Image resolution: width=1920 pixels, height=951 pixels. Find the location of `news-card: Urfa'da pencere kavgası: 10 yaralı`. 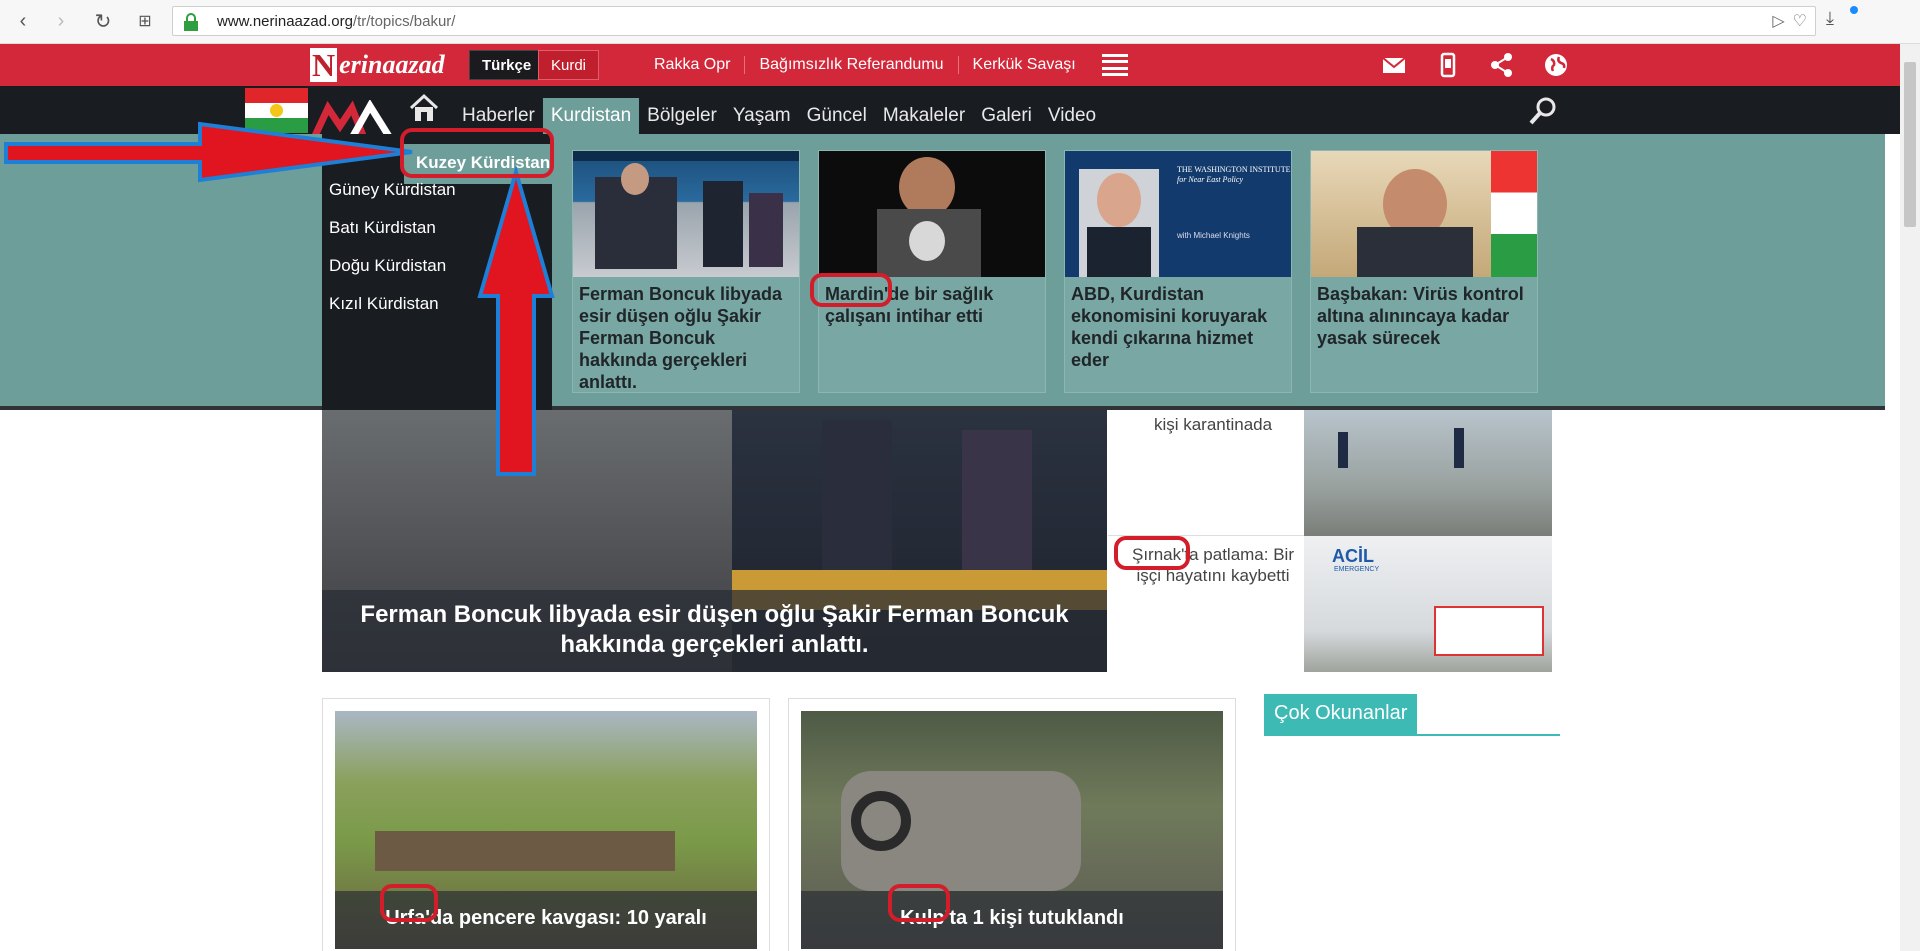

news-card: Urfa'da pencere kavgası: 10 yaralı is located at coordinates (546, 824).